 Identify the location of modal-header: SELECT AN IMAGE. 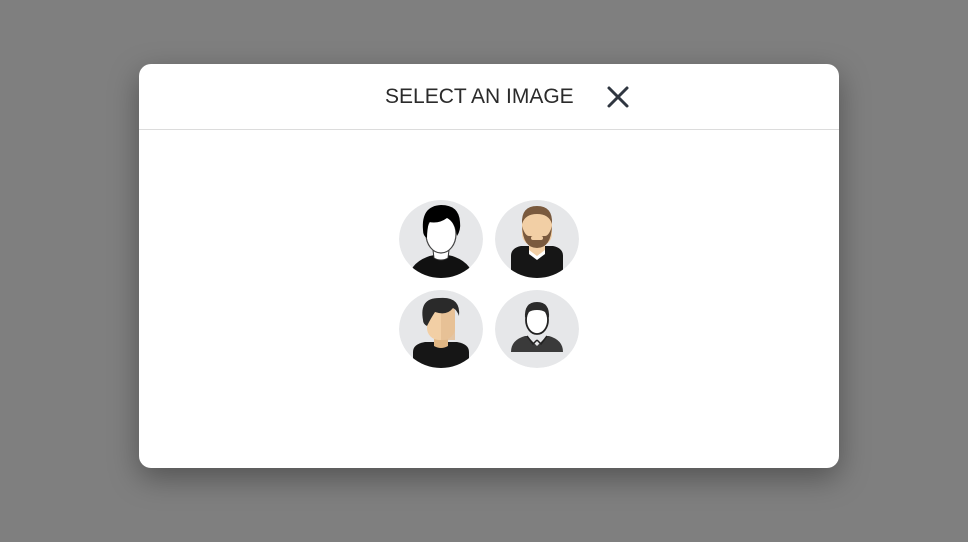
(489, 97).